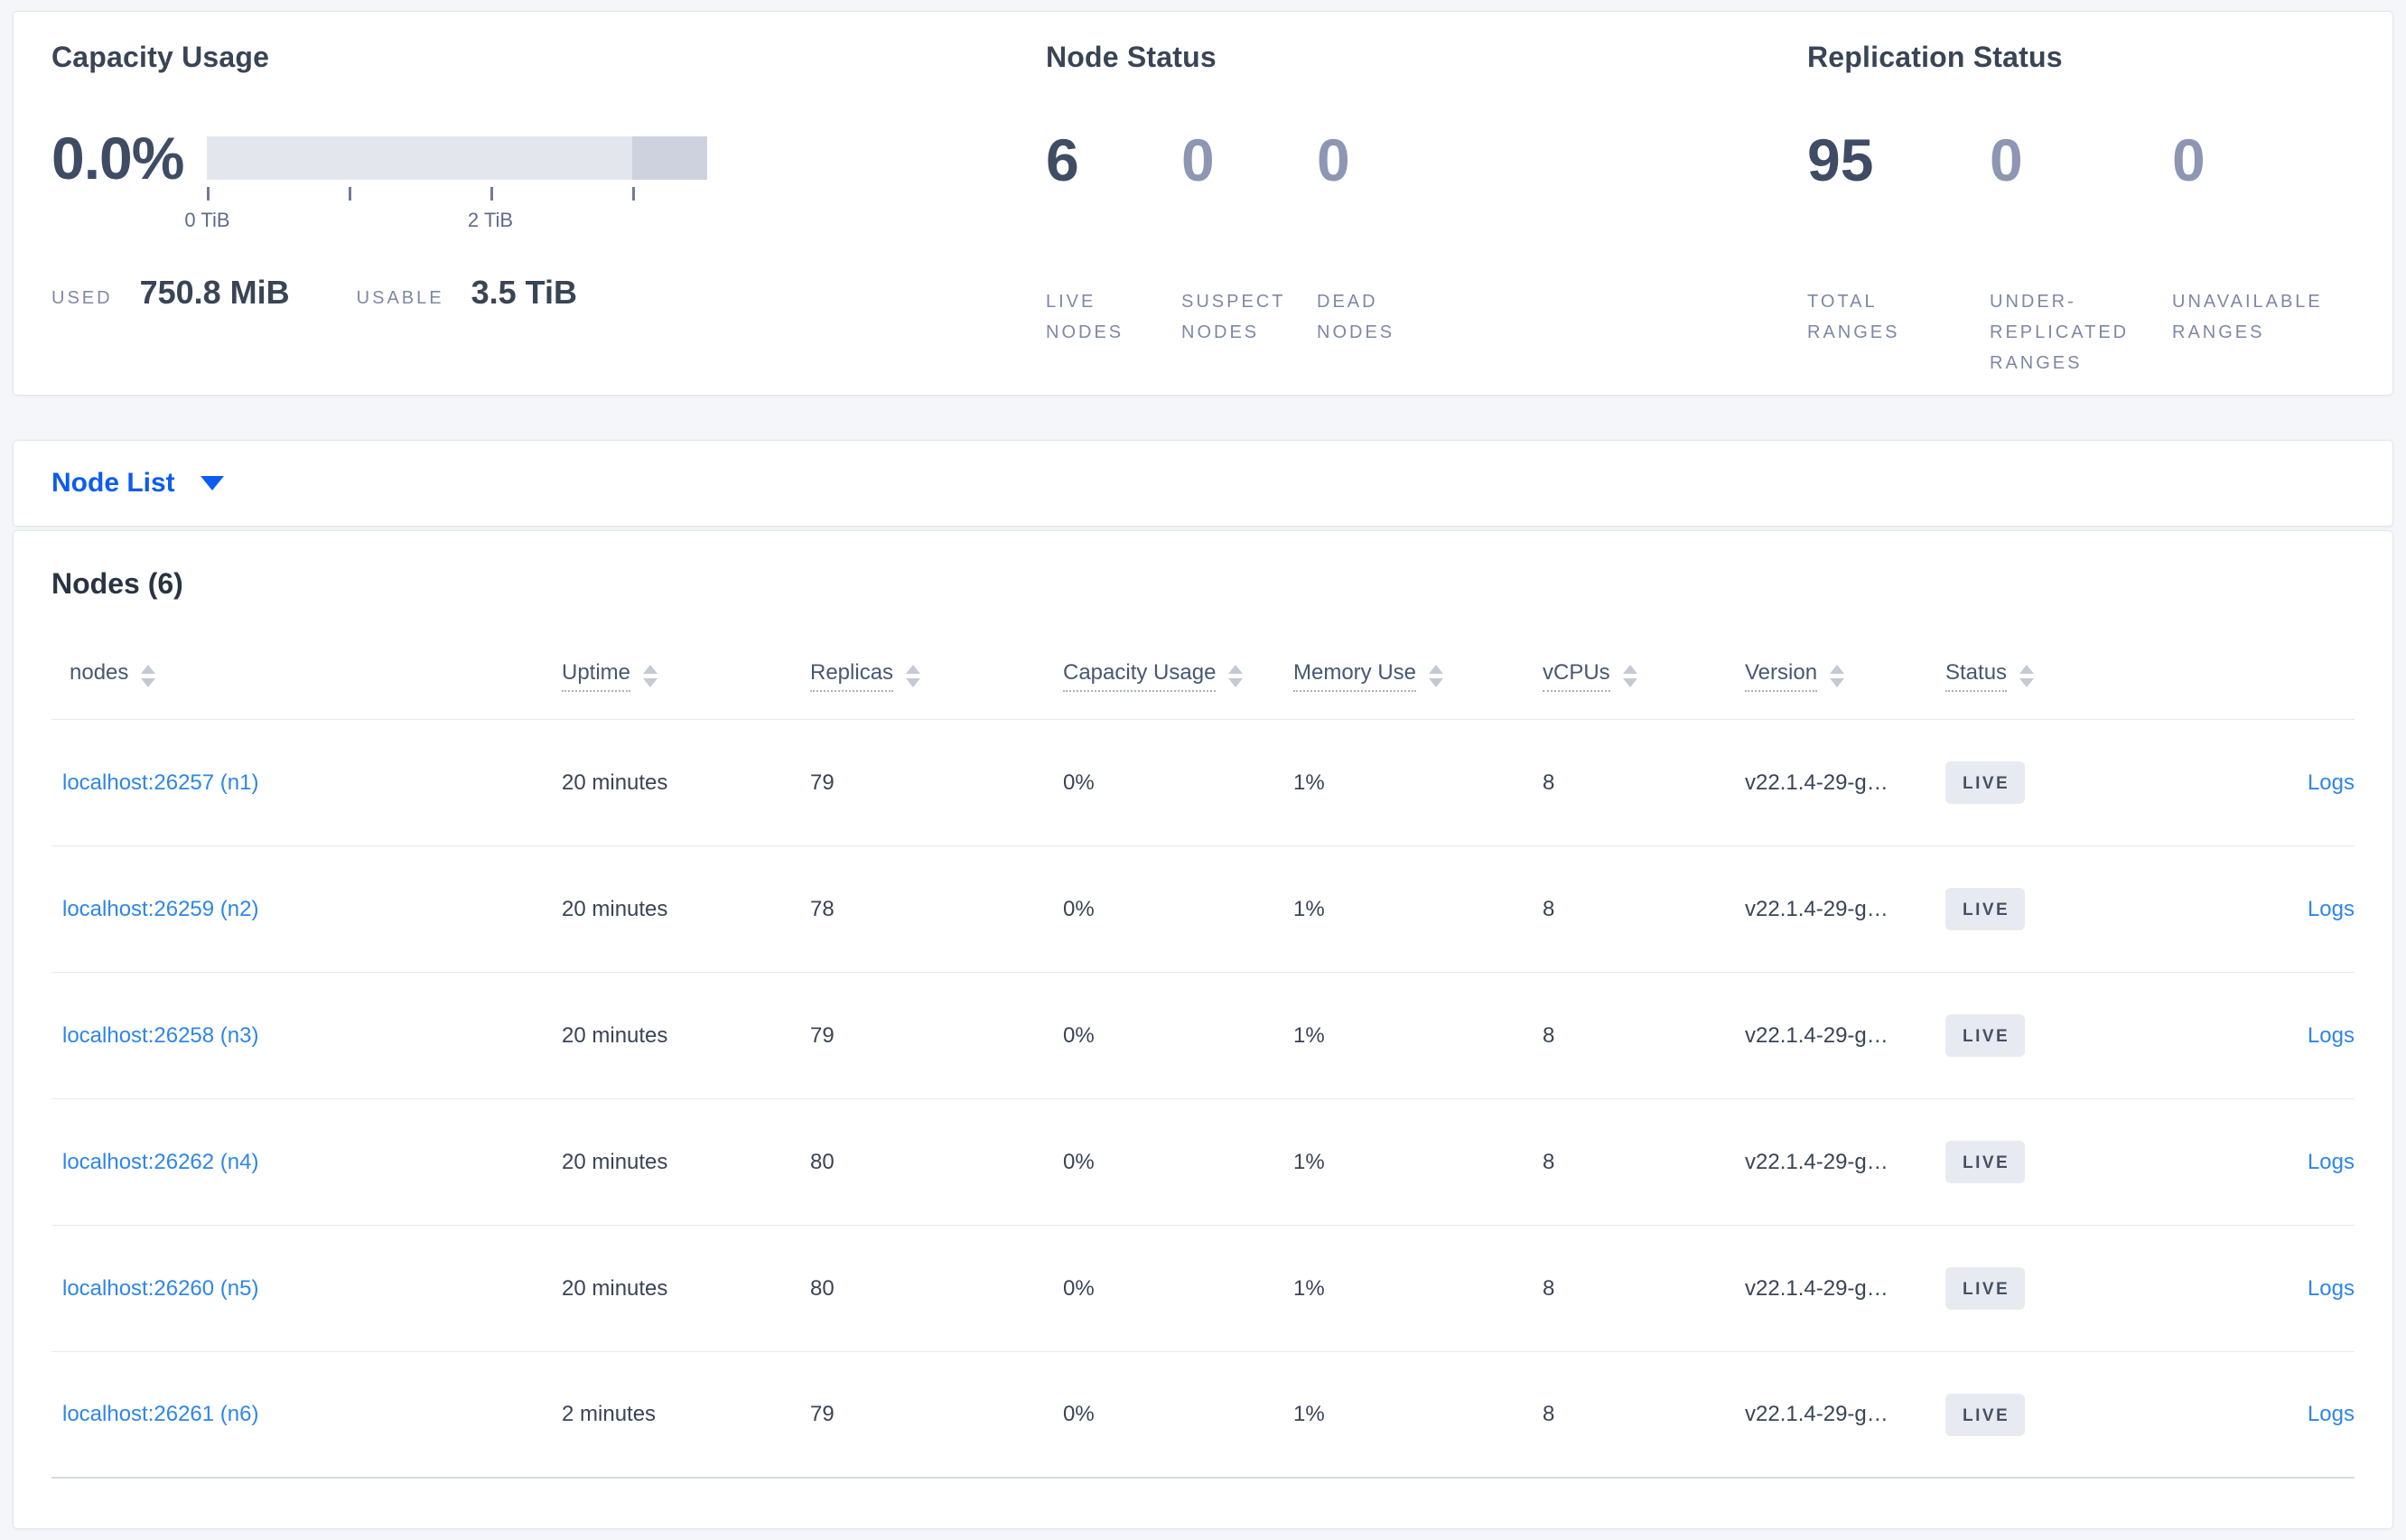  I want to click on column-header-label: nodes, so click(100, 672).